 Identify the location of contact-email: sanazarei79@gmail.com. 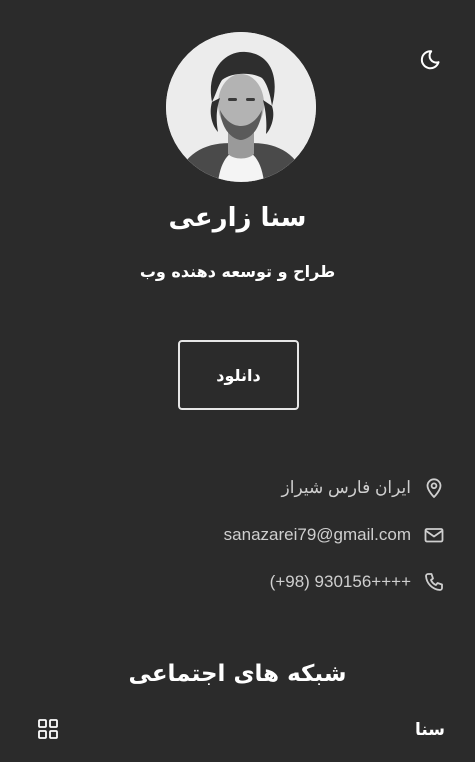
(334, 535).